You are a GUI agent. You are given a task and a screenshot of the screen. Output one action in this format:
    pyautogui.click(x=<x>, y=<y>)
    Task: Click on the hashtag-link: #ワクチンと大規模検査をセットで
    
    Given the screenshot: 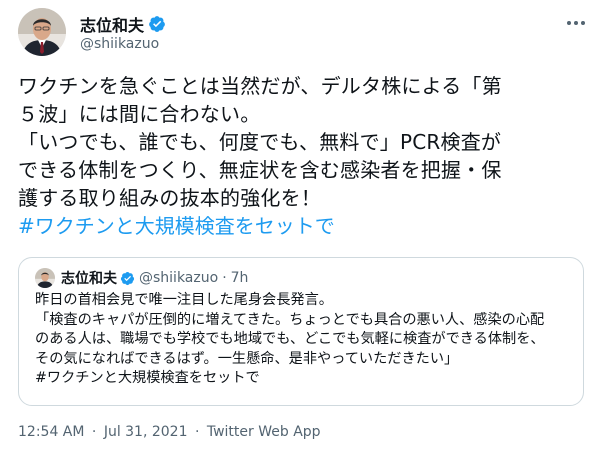 What is the action you would take?
    pyautogui.click(x=176, y=226)
    